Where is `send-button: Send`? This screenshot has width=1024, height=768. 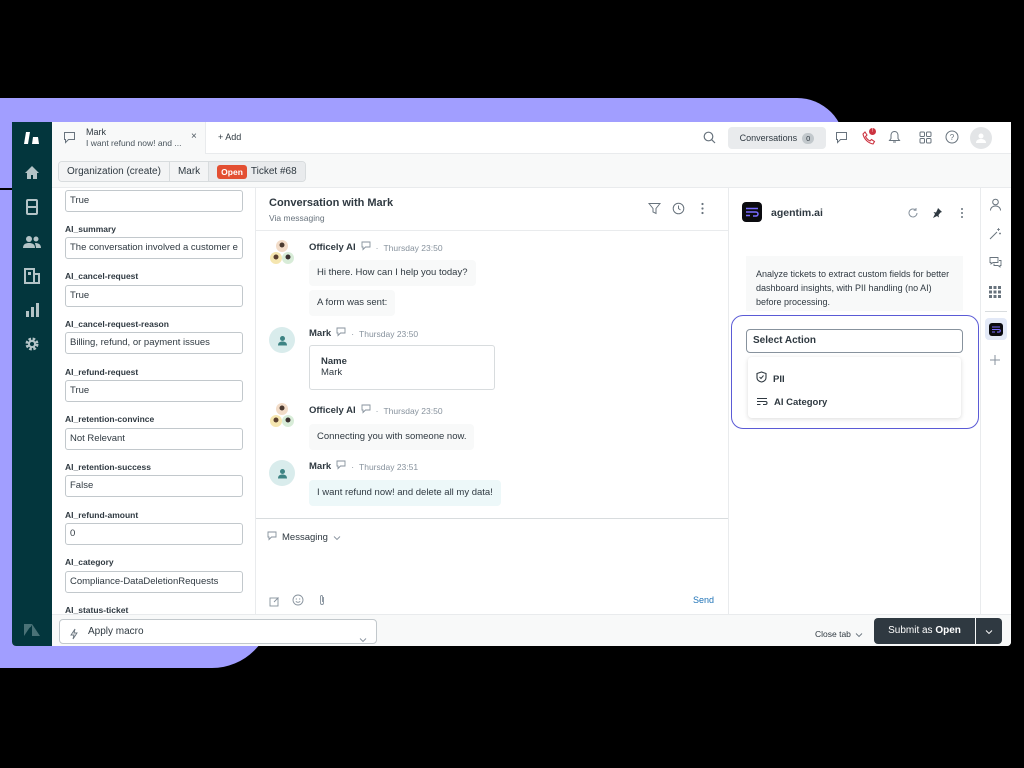
send-button: Send is located at coordinates (703, 600).